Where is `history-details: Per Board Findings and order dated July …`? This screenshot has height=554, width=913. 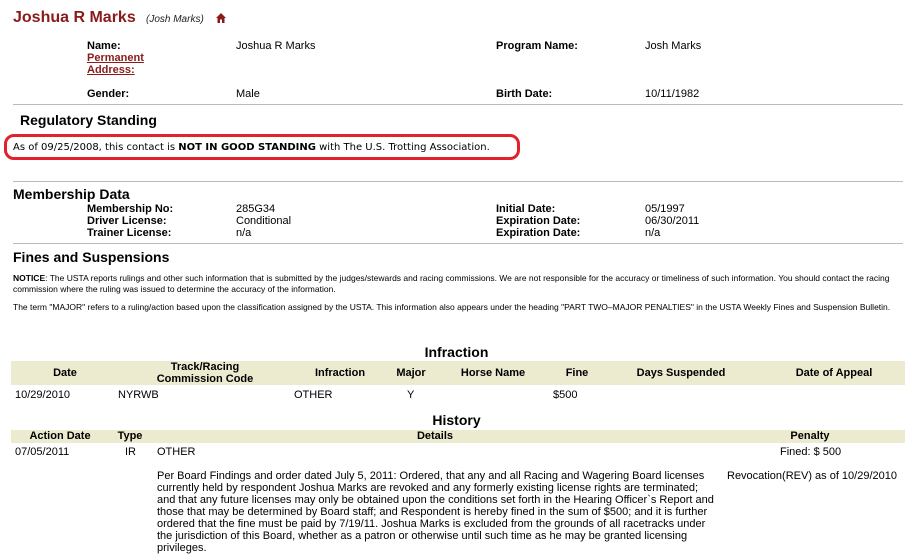 history-details: Per Board Findings and order dated July … is located at coordinates (435, 512).